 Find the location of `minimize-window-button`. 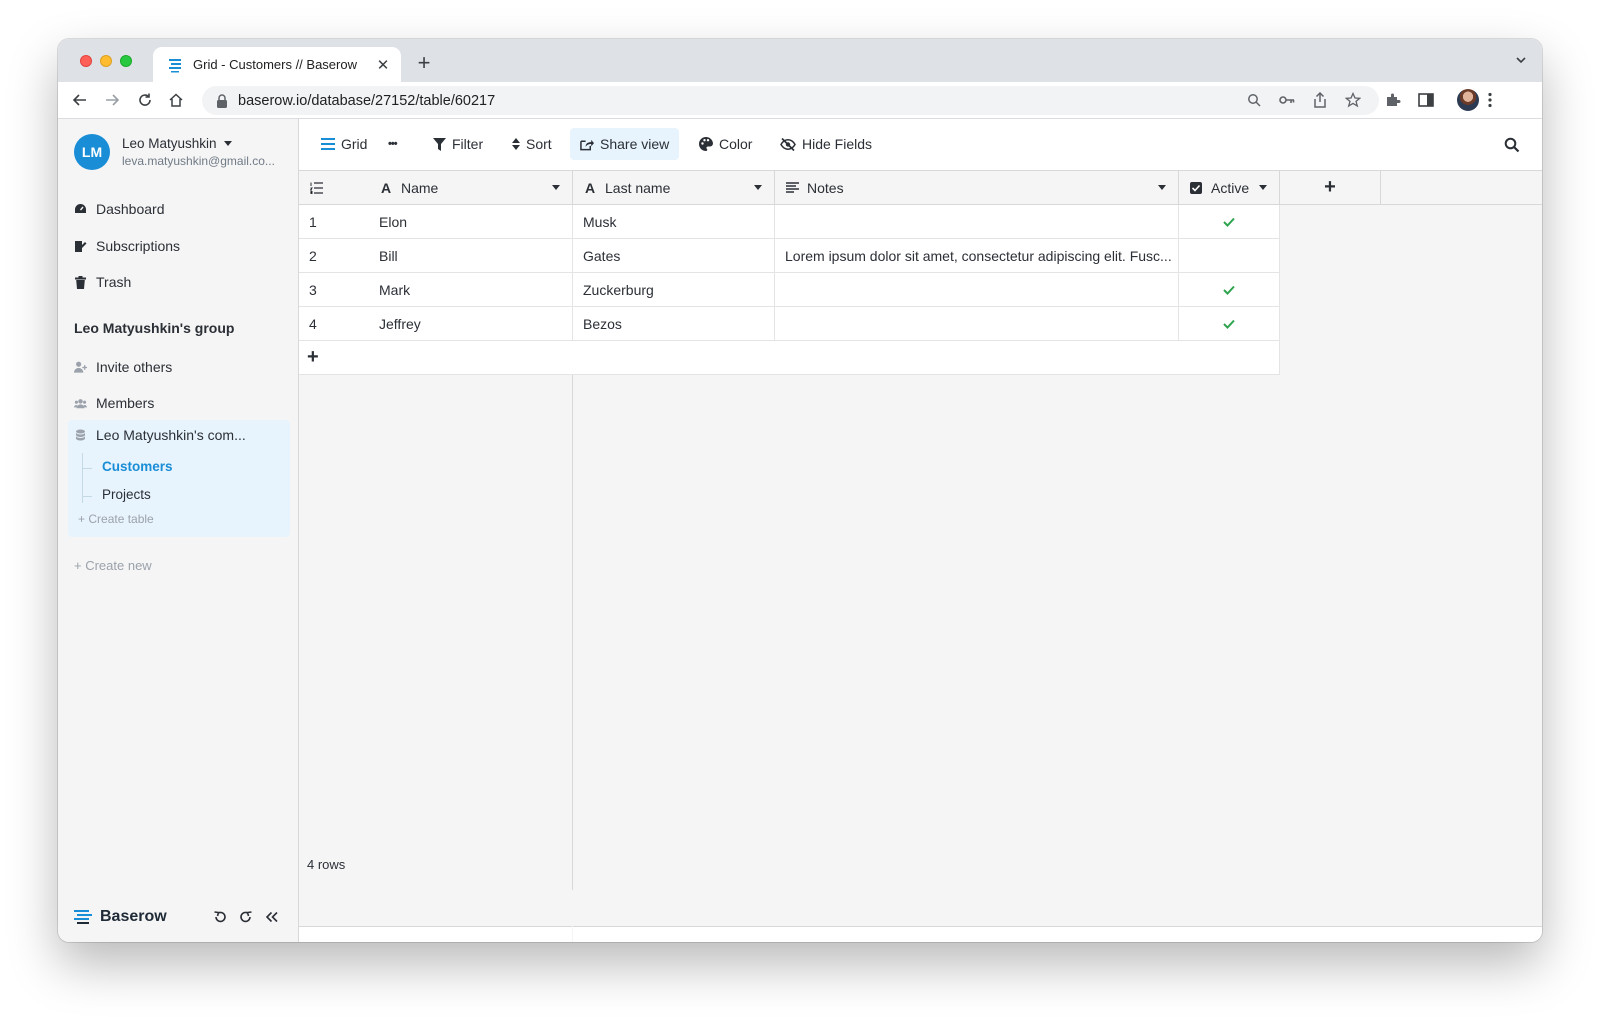

minimize-window-button is located at coordinates (106, 61).